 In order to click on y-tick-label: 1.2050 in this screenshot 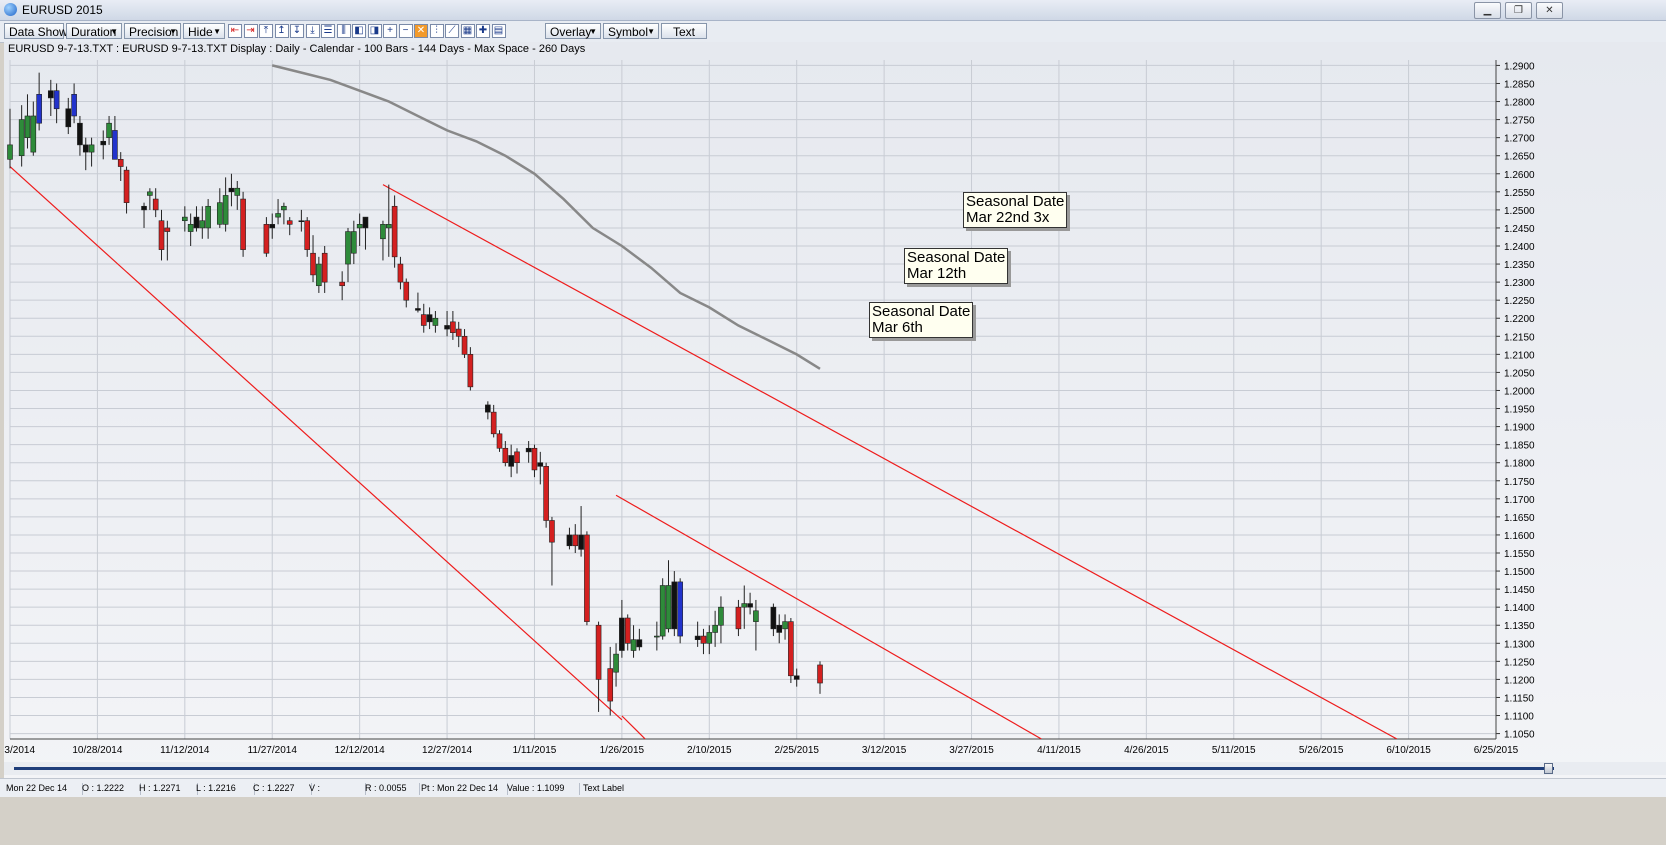, I will do `click(1519, 373)`.